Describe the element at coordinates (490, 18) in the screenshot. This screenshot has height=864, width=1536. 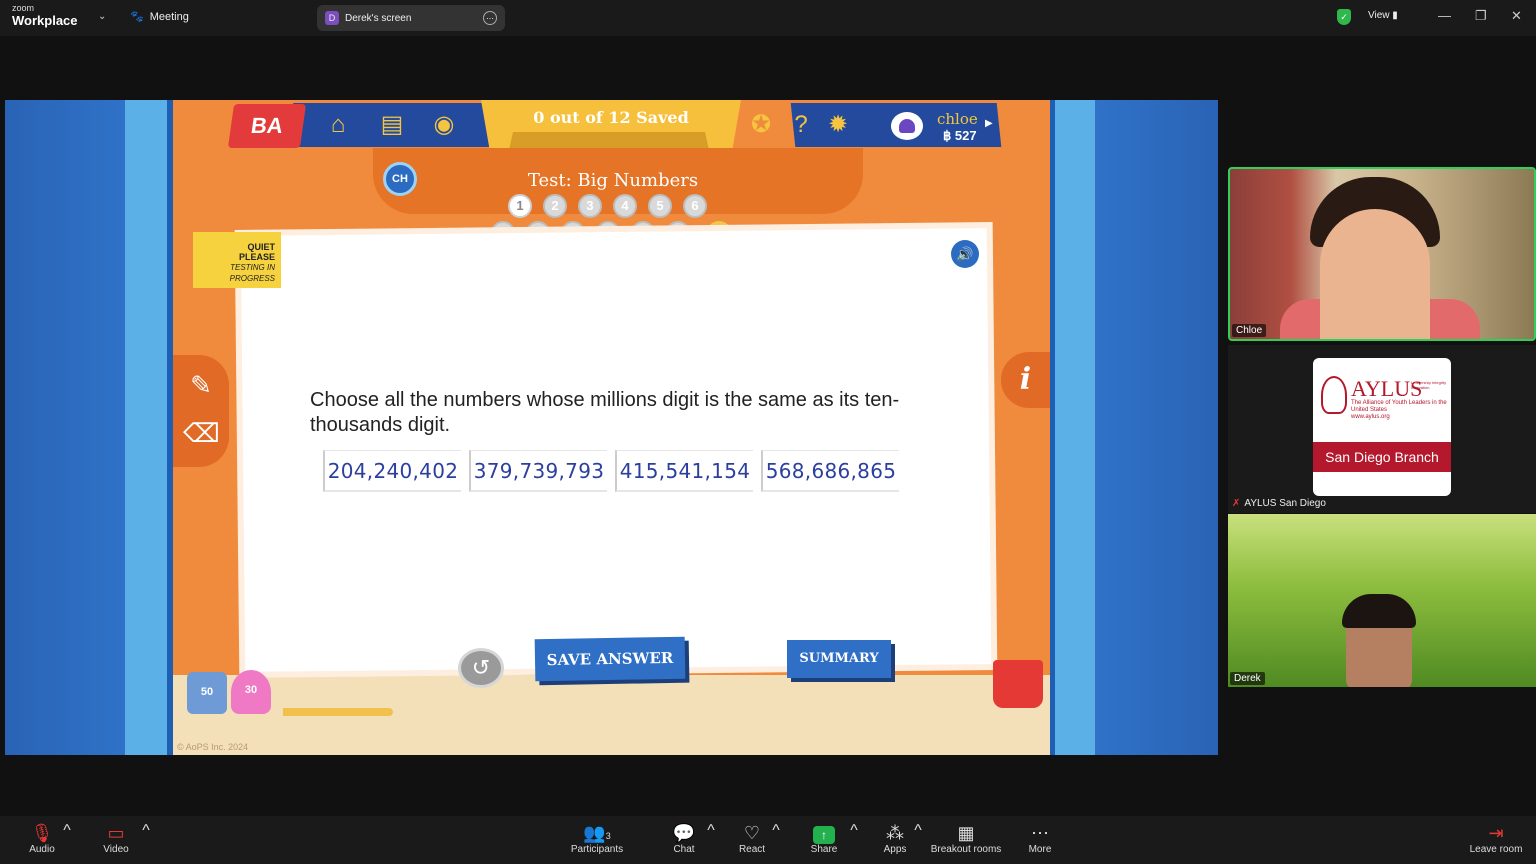
I see `more-options-icon: ⋯` at that location.